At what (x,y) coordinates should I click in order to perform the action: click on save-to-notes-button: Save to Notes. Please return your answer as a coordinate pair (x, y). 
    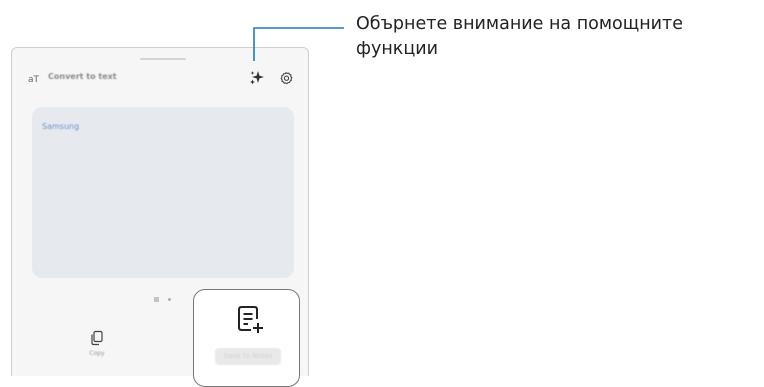
    Looking at the image, I should click on (246, 338).